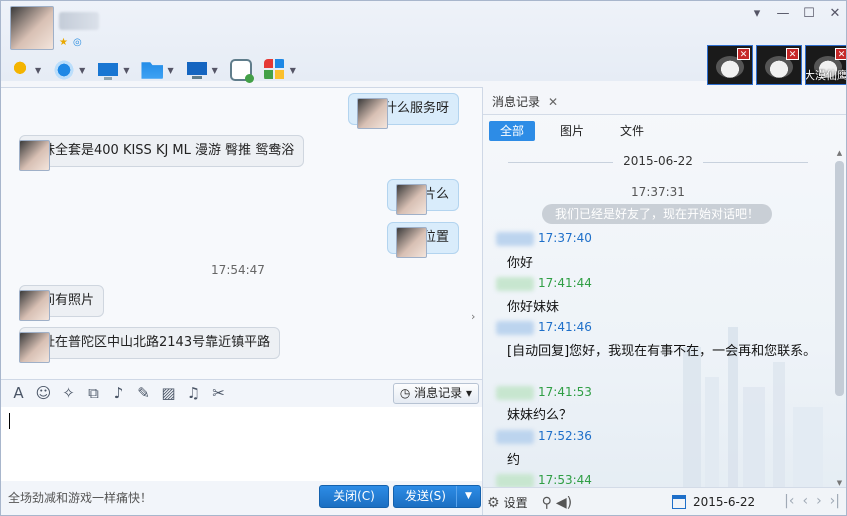 This screenshot has height=516, width=847. What do you see at coordinates (218, 393) in the screenshot?
I see `scissors-icon: ✂` at bounding box center [218, 393].